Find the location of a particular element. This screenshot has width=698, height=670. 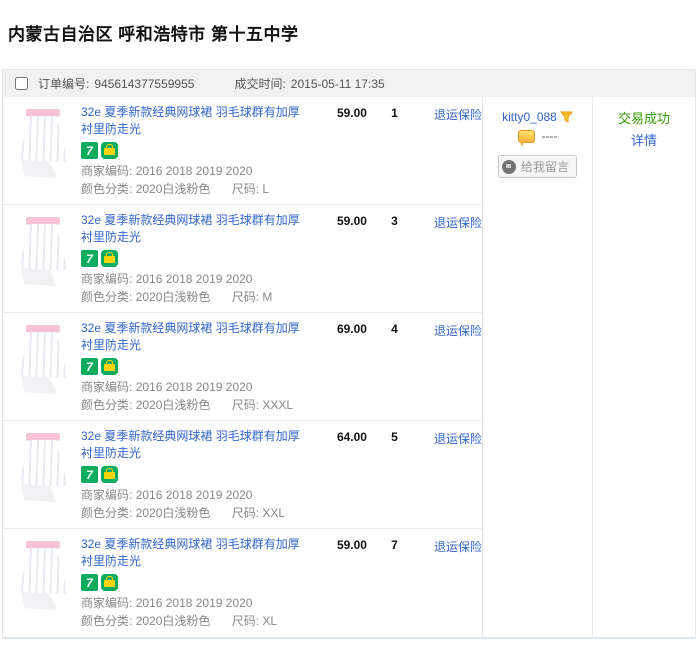

buyer-memo-line: ---- is located at coordinates (537, 138).